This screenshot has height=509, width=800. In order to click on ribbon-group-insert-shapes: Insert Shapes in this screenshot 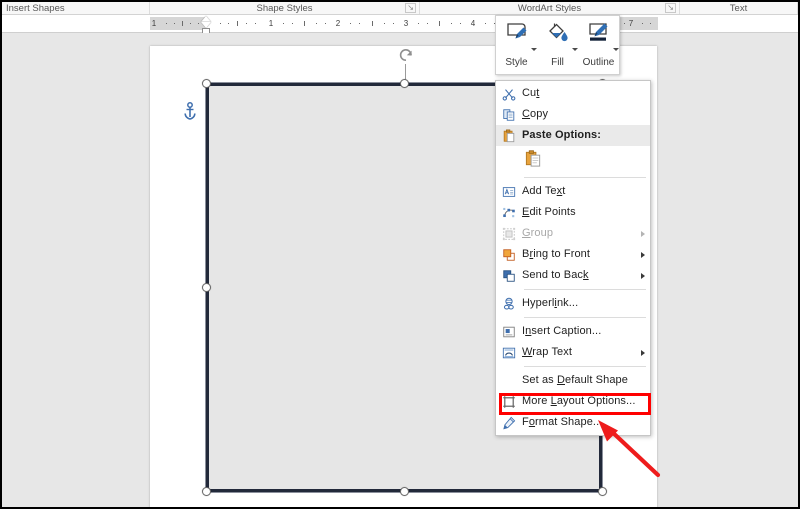, I will do `click(76, 8)`.